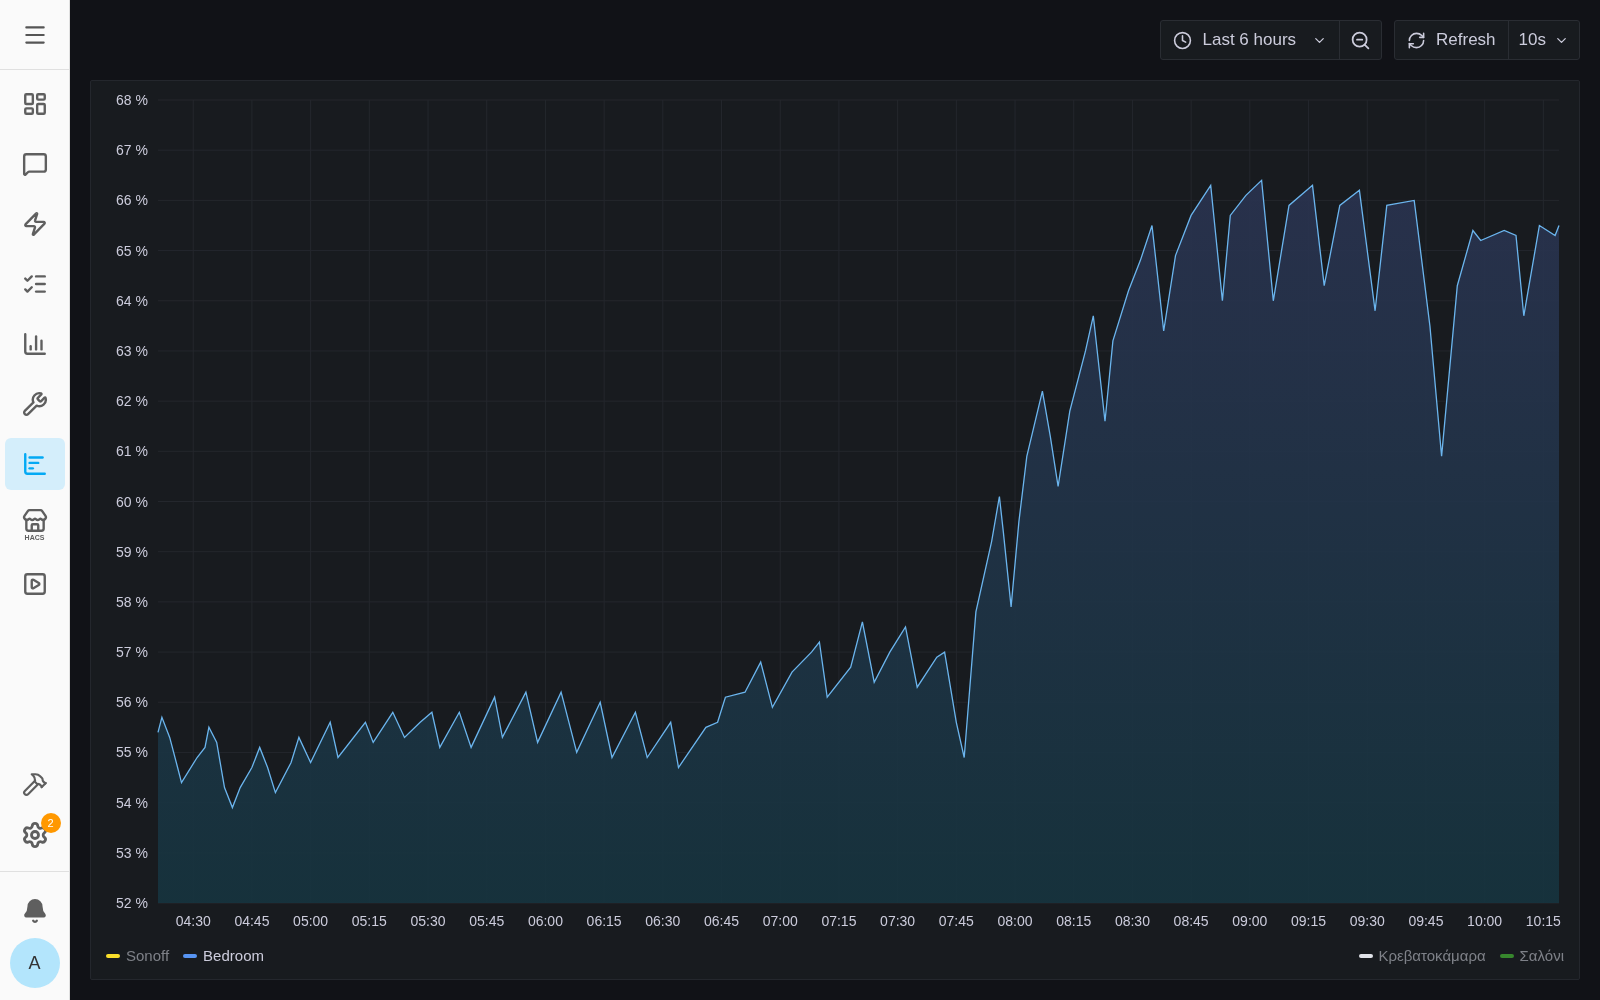 The width and height of the screenshot is (1600, 1000). Describe the element at coordinates (545, 921) in the screenshot. I see `x-axis-label: 06:00` at that location.